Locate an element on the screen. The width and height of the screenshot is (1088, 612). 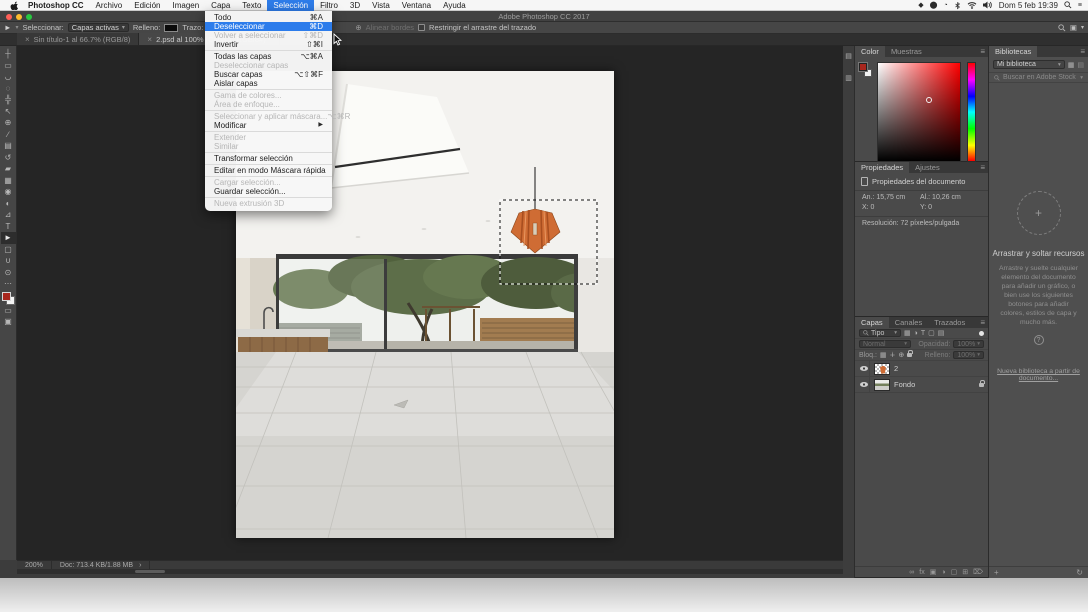
rotate-view-icon: ⊕ is located at coordinates (358, 27).